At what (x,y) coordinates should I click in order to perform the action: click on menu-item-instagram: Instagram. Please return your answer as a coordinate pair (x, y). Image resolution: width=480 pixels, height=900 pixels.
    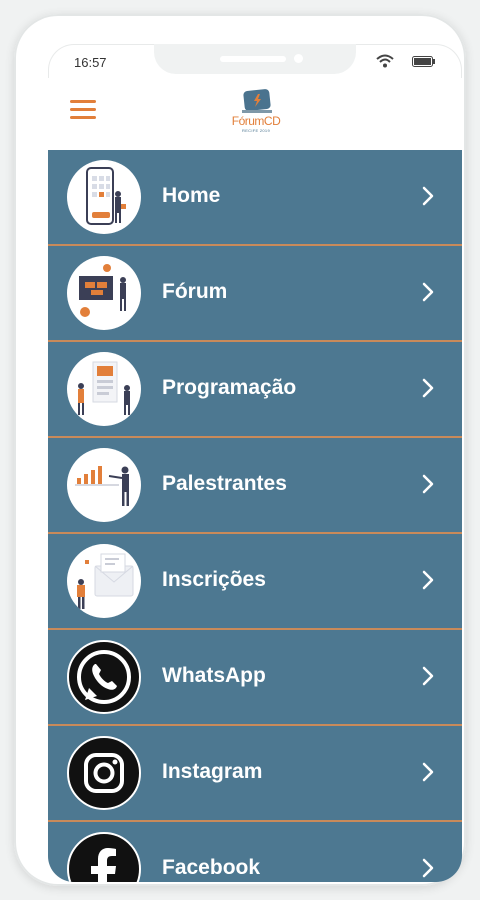
    Looking at the image, I should click on (255, 774).